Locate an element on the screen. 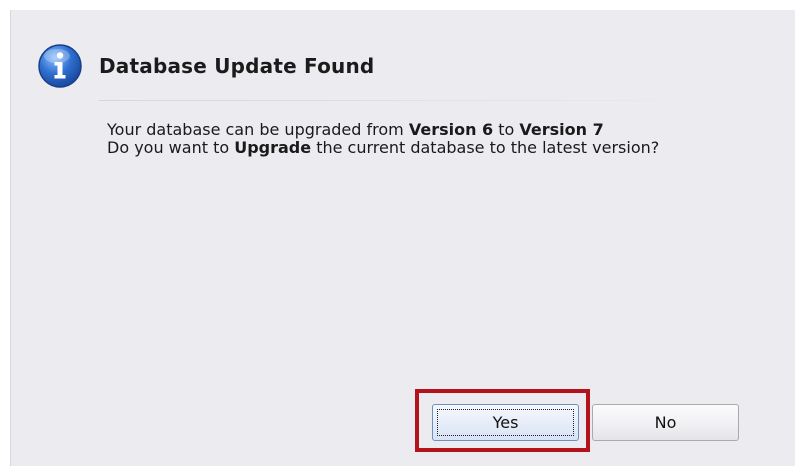 Image resolution: width=795 pixels, height=466 pixels. from-version: Version 6 is located at coordinates (451, 129).